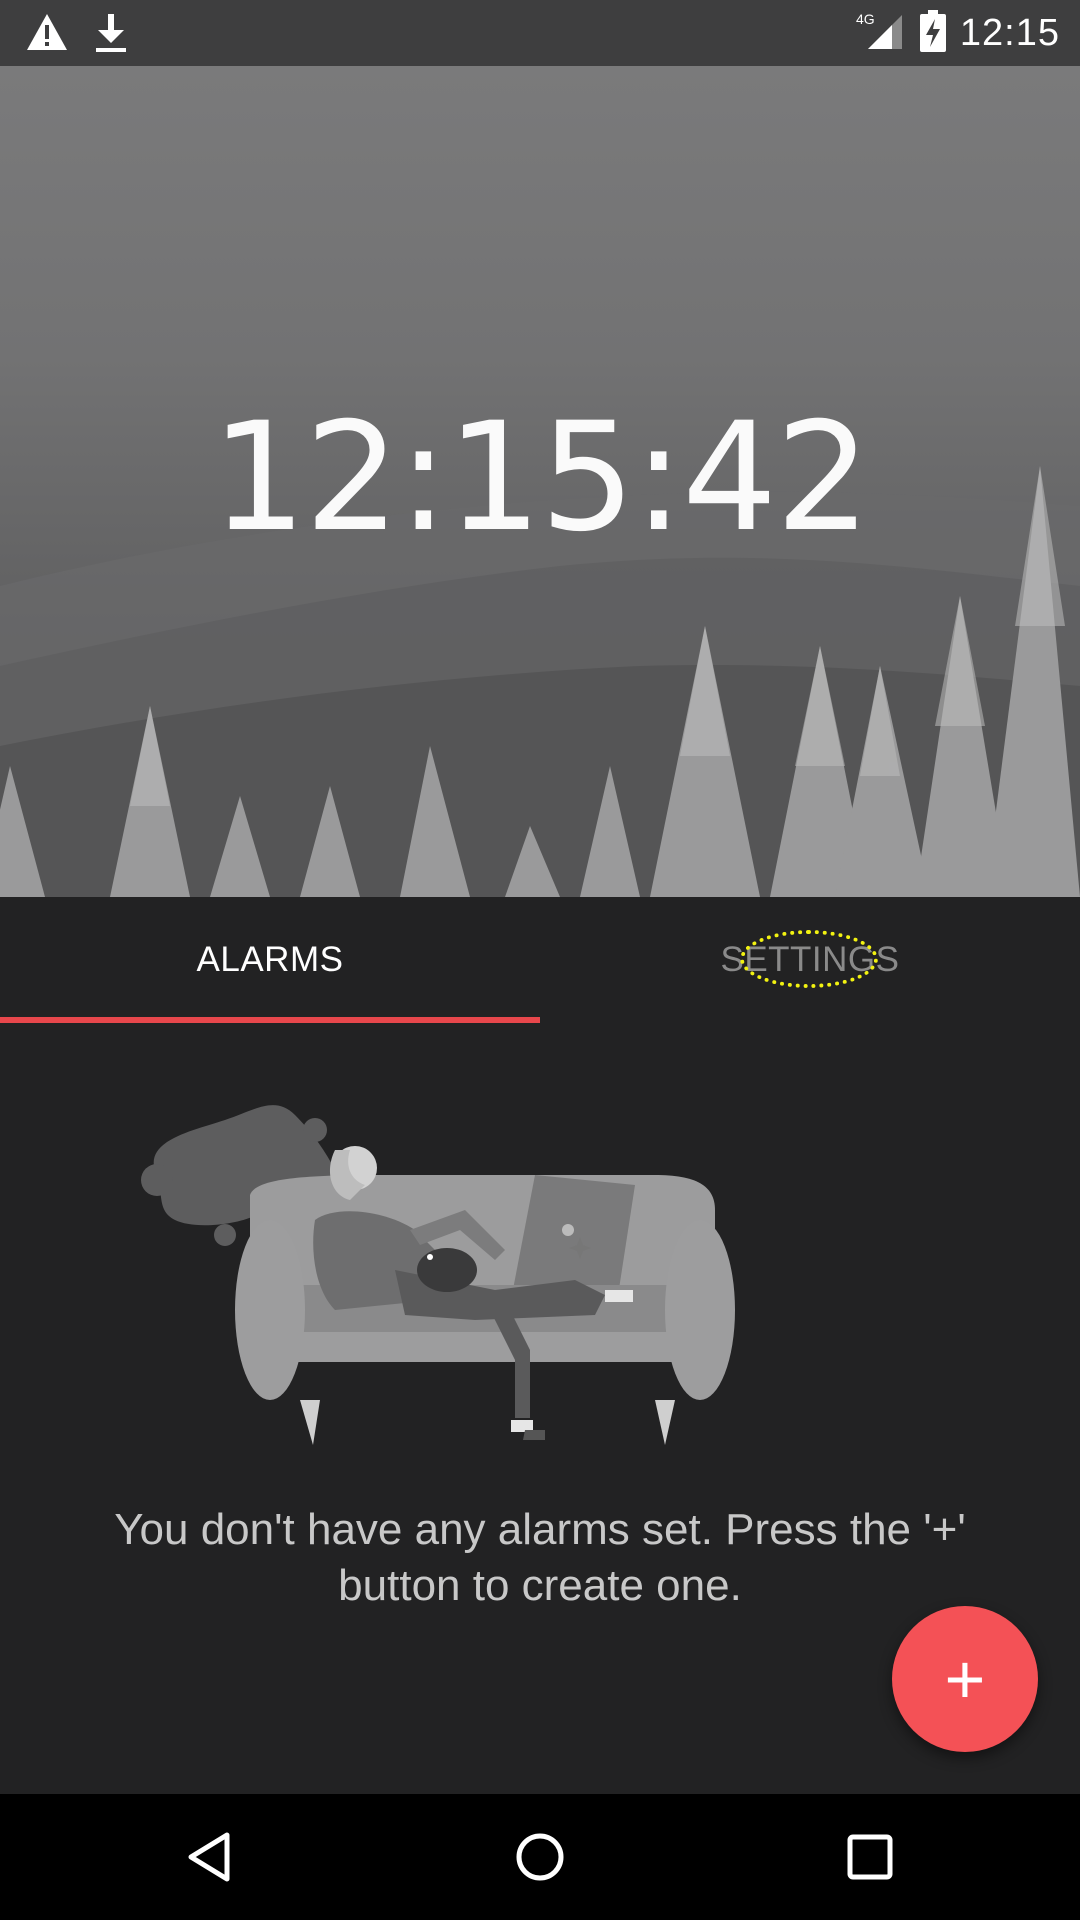 The image size is (1080, 1920). Describe the element at coordinates (932, 33) in the screenshot. I see `battery-charging-icon` at that location.